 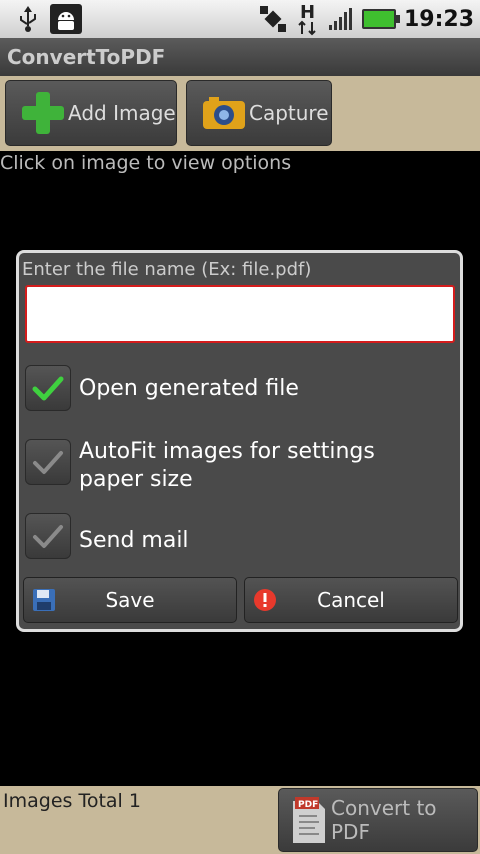 I want to click on images-total: Images Total 1, so click(x=72, y=801).